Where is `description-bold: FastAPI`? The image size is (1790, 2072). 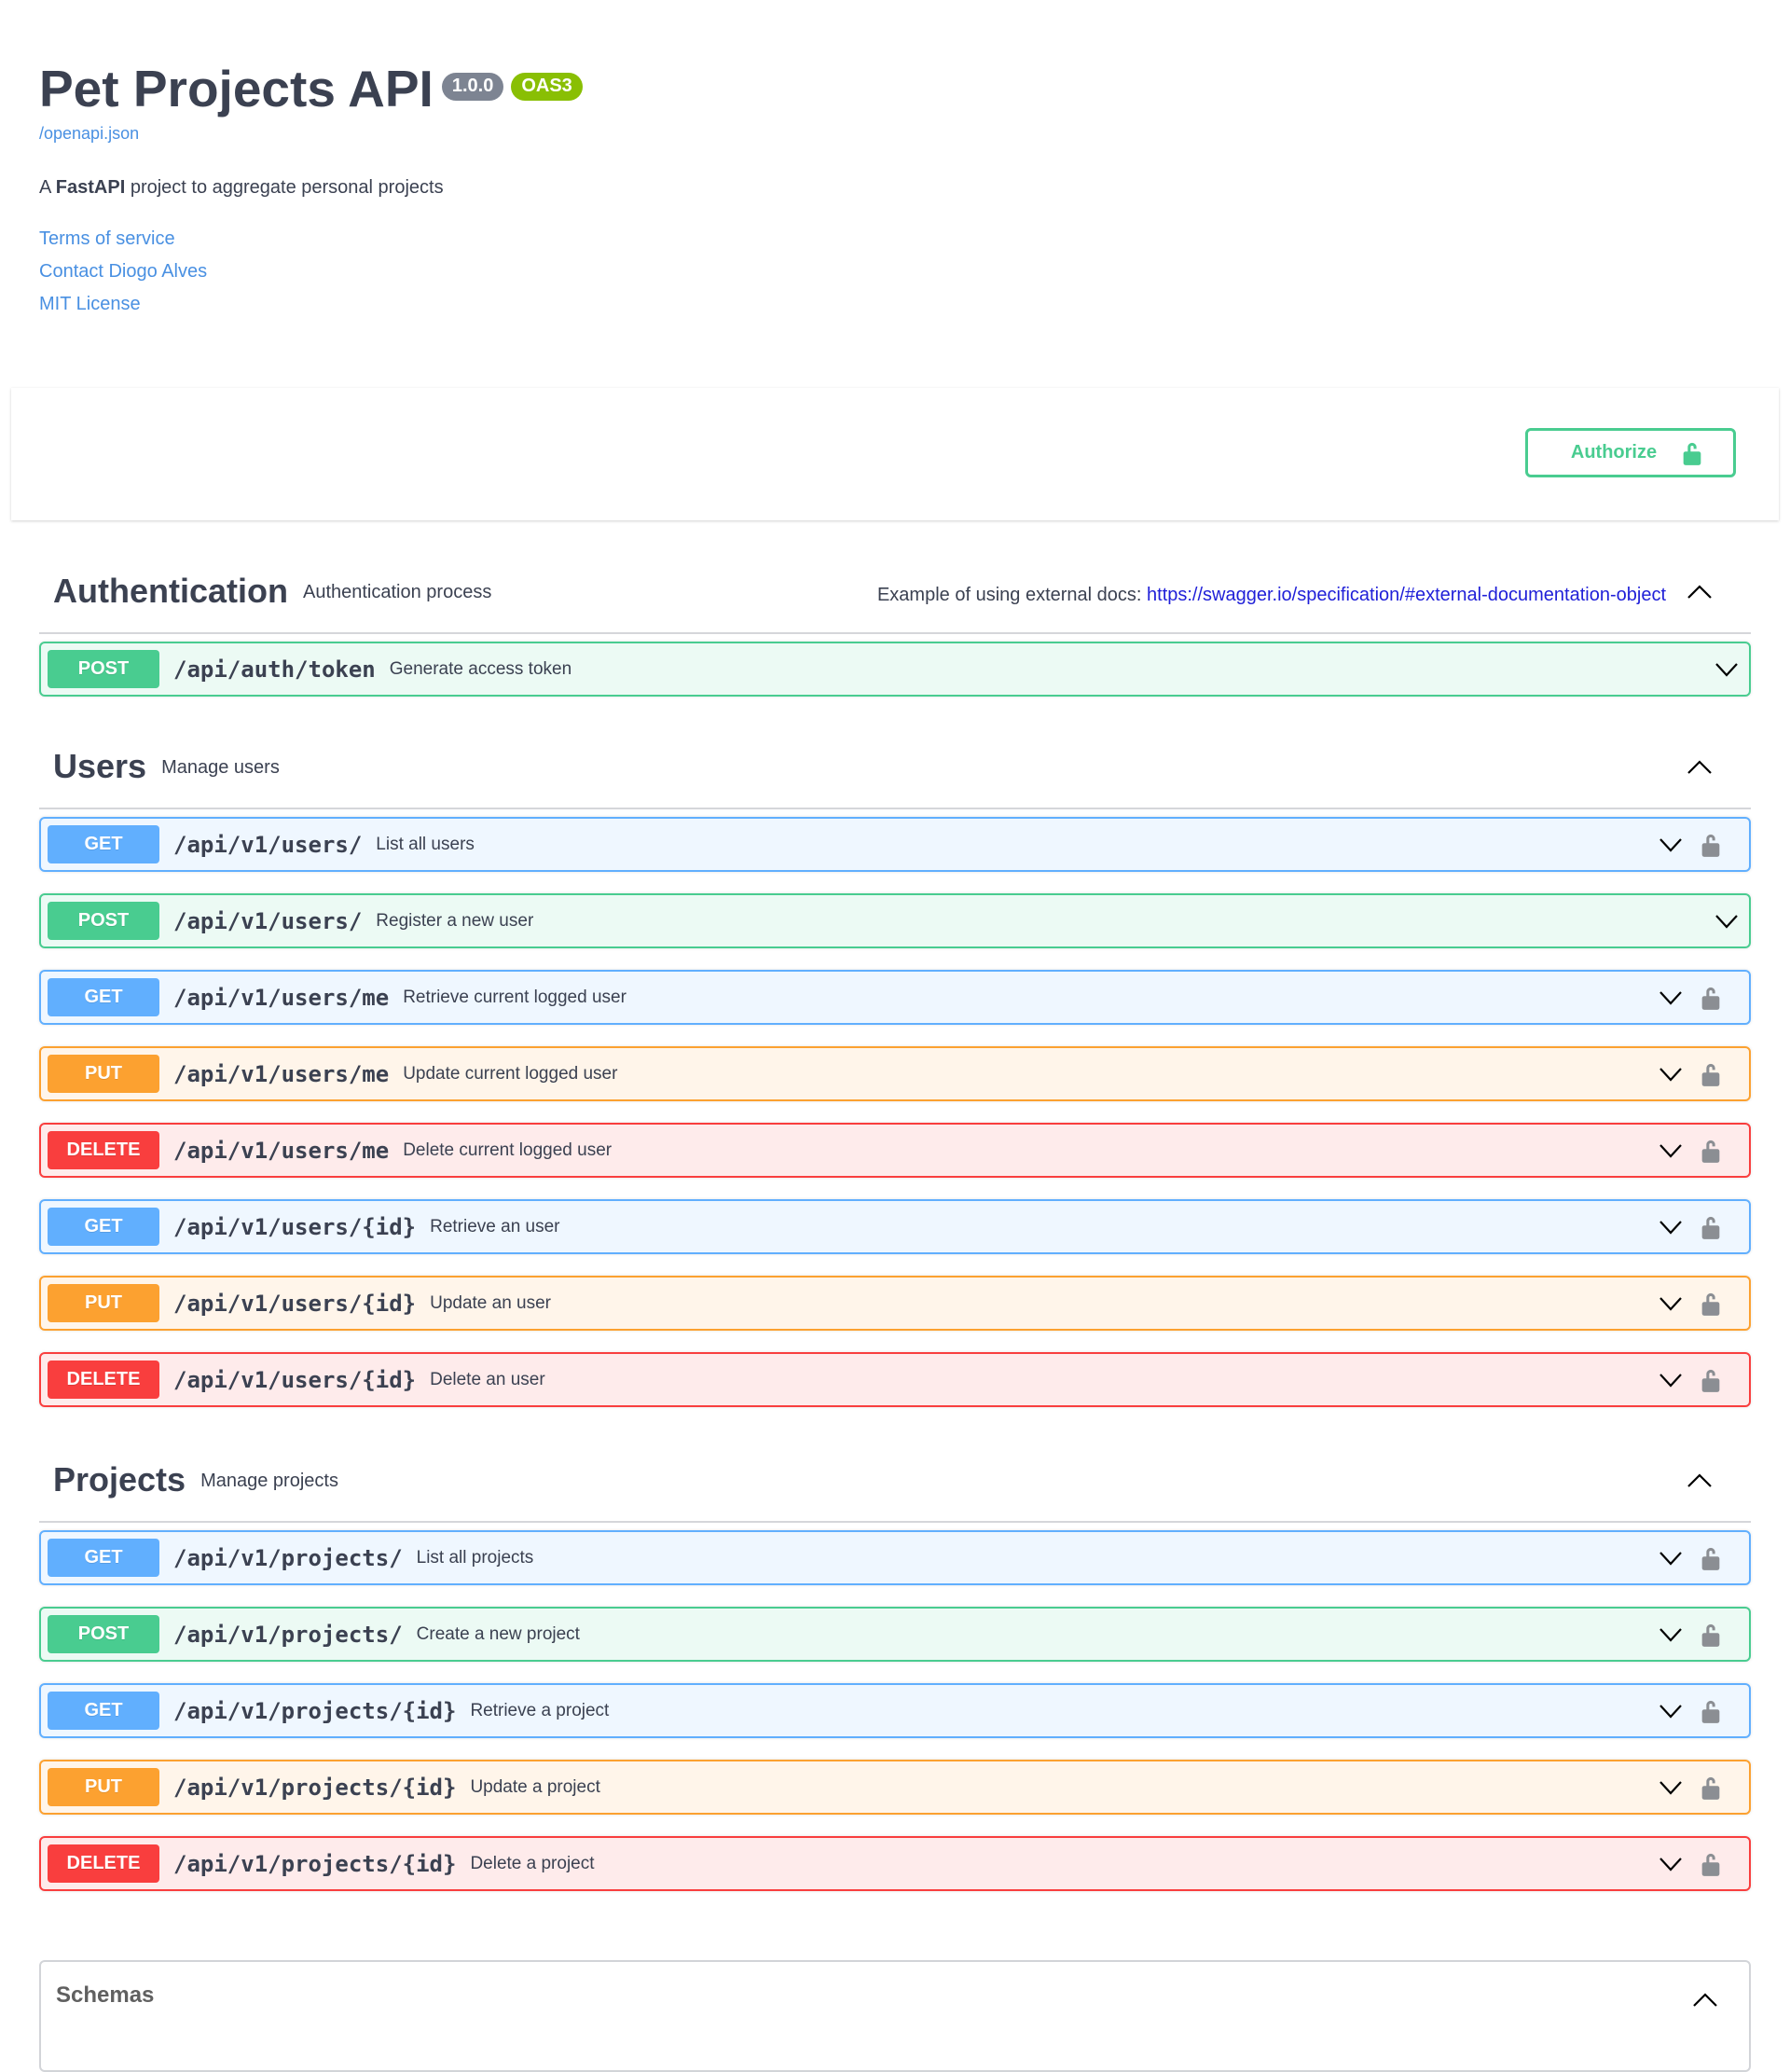
description-bold: FastAPI is located at coordinates (90, 187).